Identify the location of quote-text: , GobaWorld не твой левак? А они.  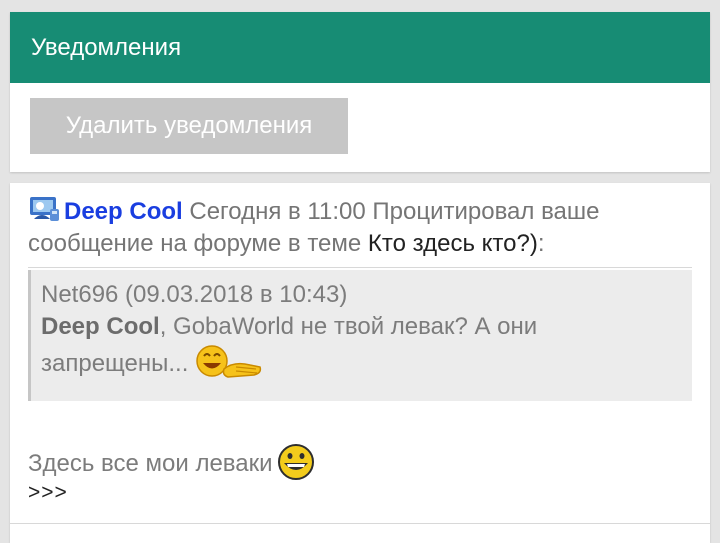
(348, 326).